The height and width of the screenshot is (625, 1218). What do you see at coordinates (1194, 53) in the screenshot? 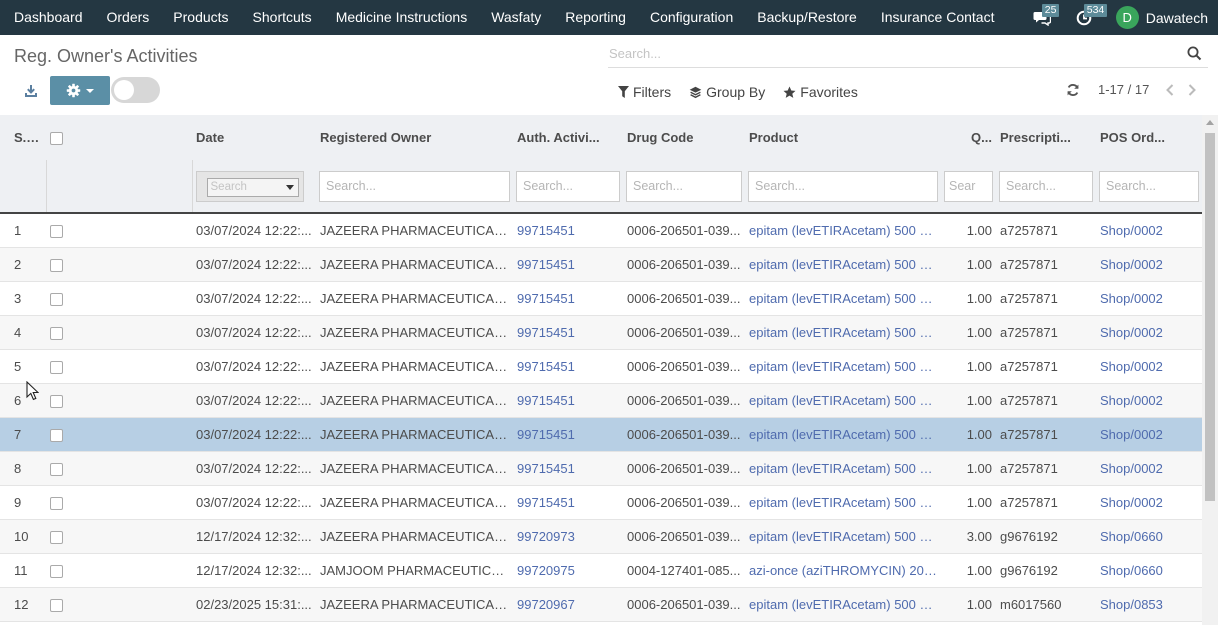
I see `search-icon` at bounding box center [1194, 53].